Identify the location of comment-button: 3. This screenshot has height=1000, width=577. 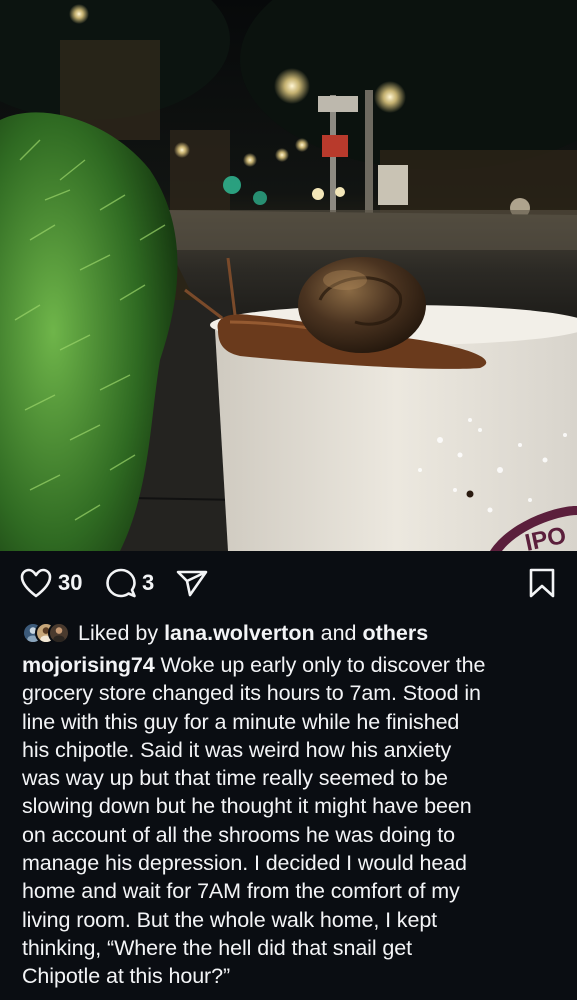
(130, 583).